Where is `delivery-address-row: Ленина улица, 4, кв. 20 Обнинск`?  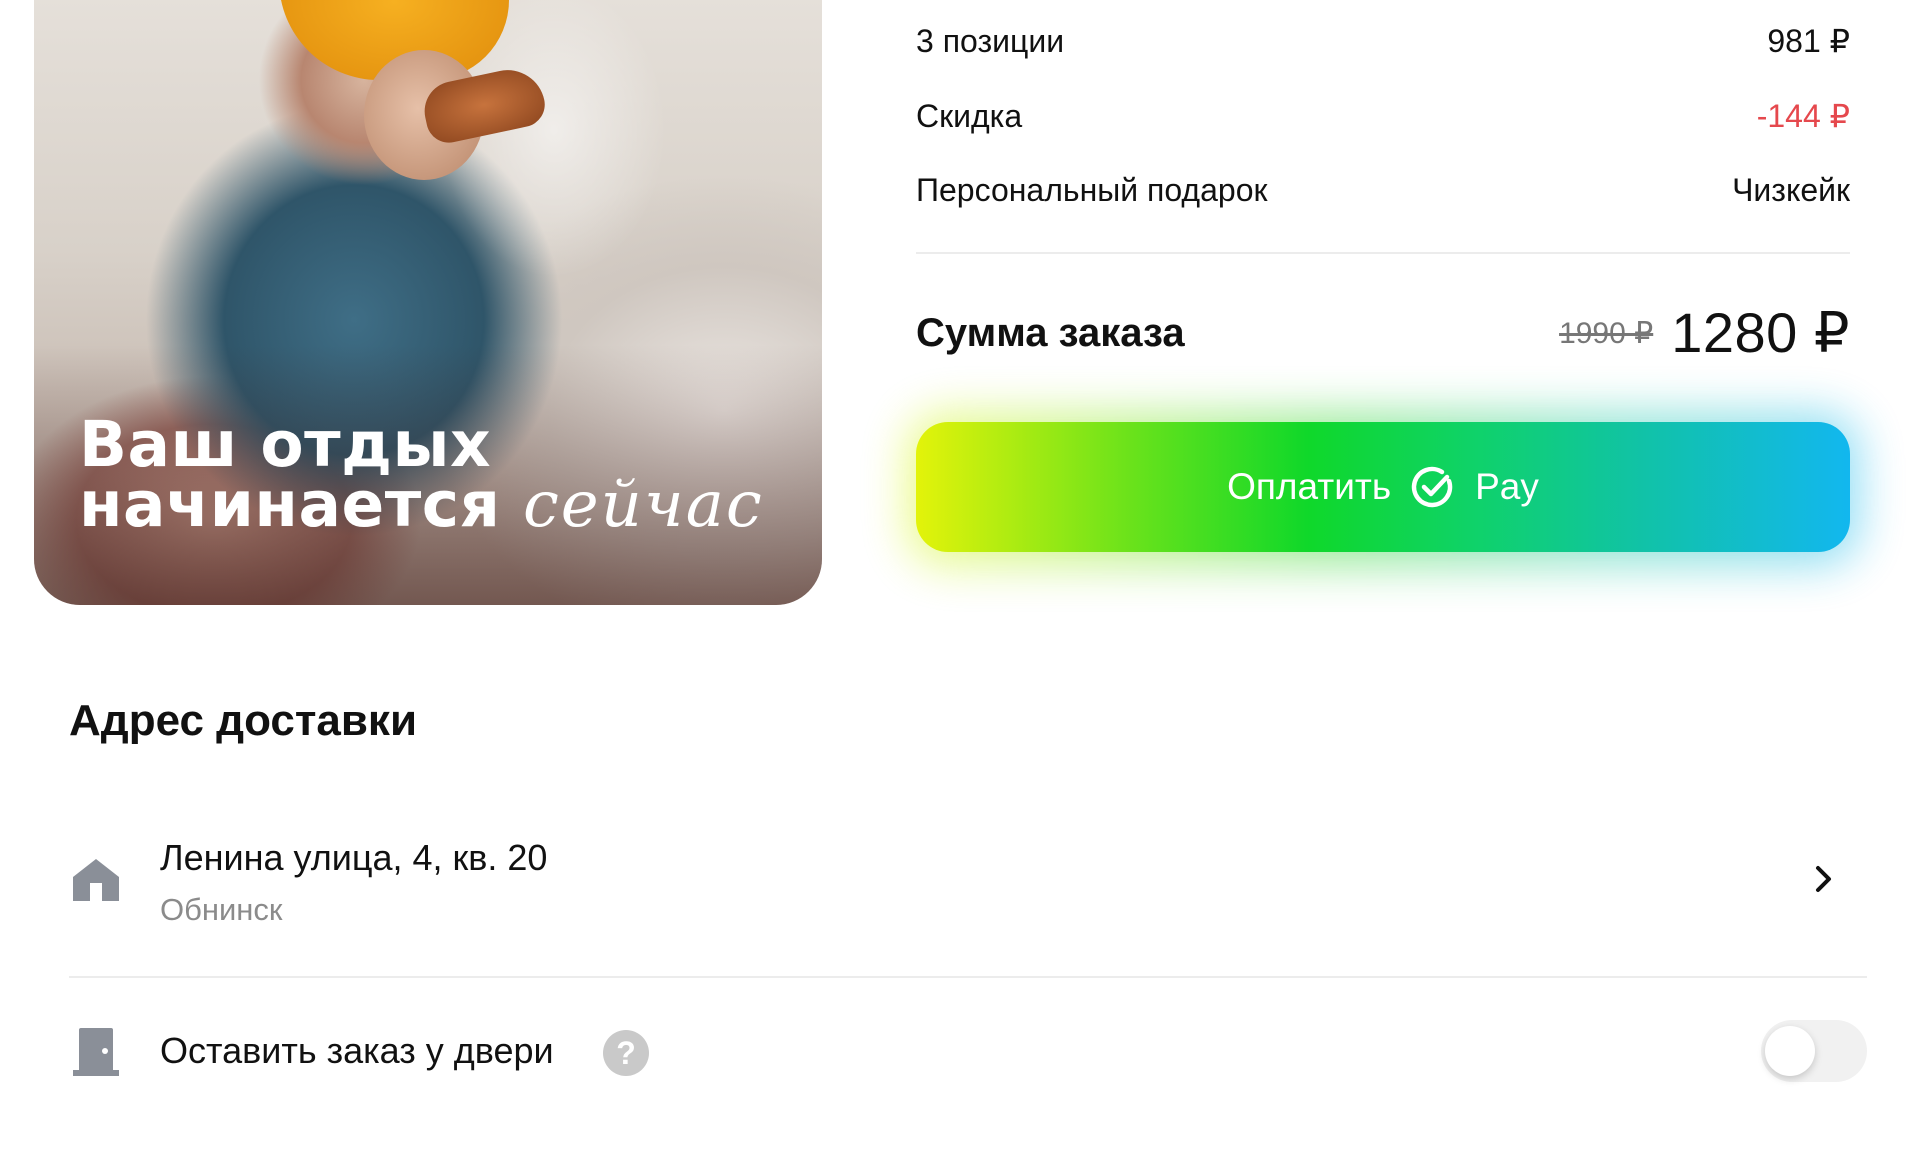
delivery-address-row: Ленина улица, 4, кв. 20 Обнинск is located at coordinates (964, 885).